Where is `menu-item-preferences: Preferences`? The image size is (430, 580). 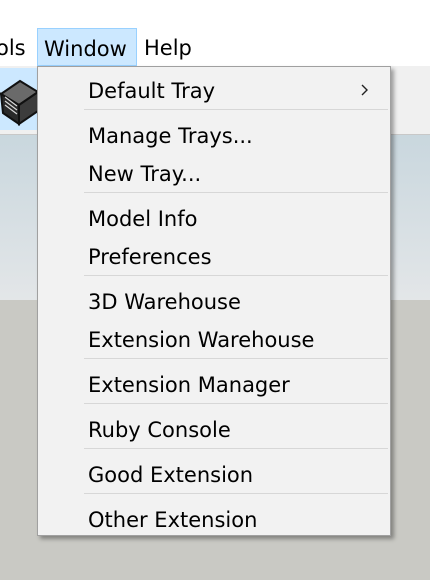
menu-item-preferences: Preferences is located at coordinates (214, 255).